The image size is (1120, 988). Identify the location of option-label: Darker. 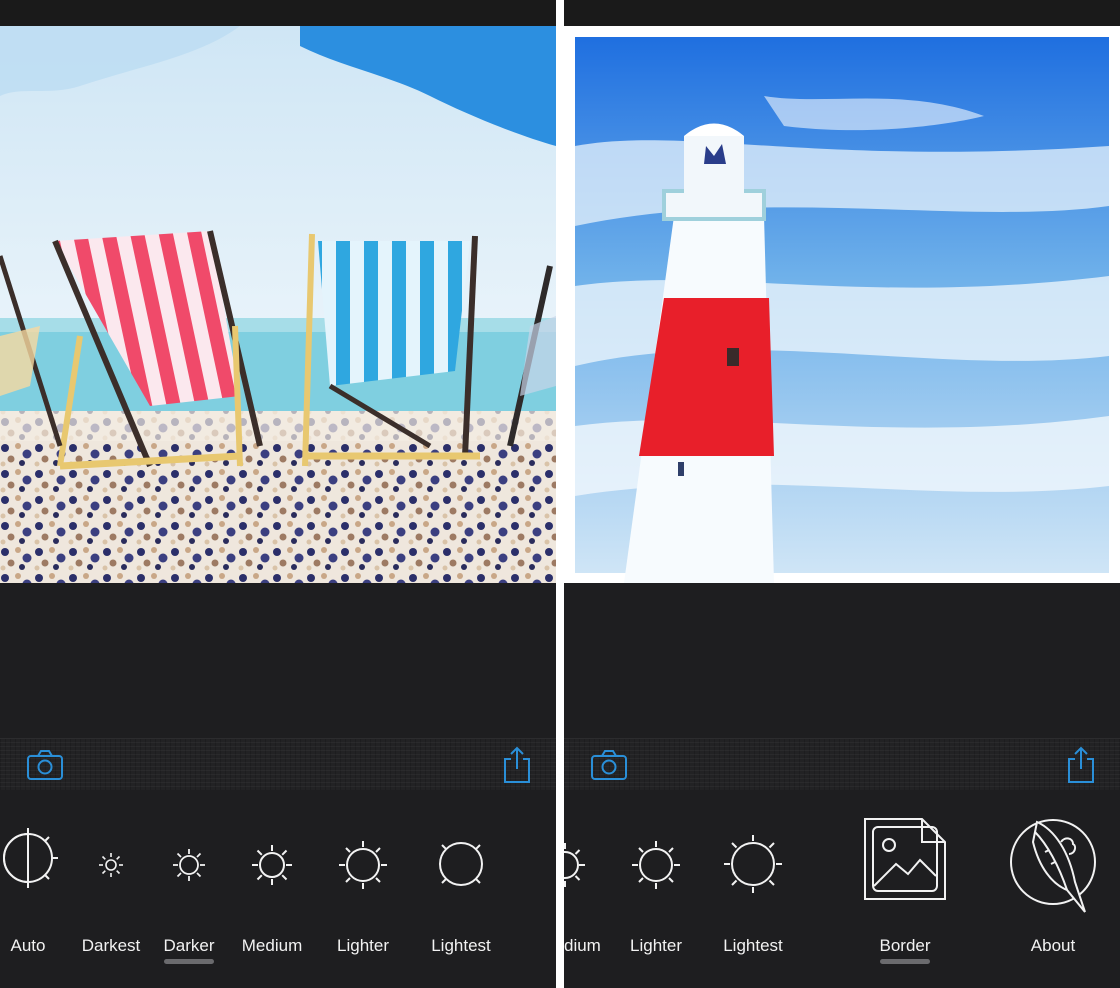
(189, 945).